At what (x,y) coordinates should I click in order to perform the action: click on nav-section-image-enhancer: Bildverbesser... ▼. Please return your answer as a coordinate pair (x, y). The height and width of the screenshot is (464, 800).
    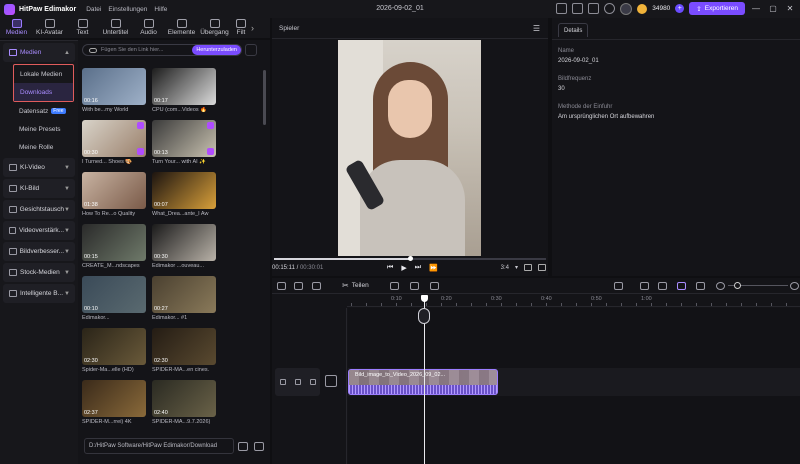
    Looking at the image, I should click on (39, 251).